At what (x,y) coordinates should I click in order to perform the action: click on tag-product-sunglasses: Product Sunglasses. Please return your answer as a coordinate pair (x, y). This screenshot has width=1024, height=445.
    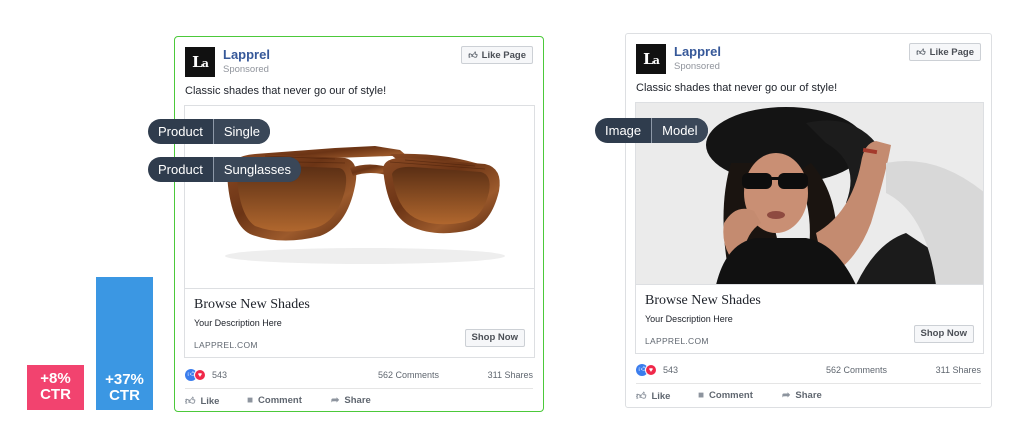
    Looking at the image, I should click on (225, 169).